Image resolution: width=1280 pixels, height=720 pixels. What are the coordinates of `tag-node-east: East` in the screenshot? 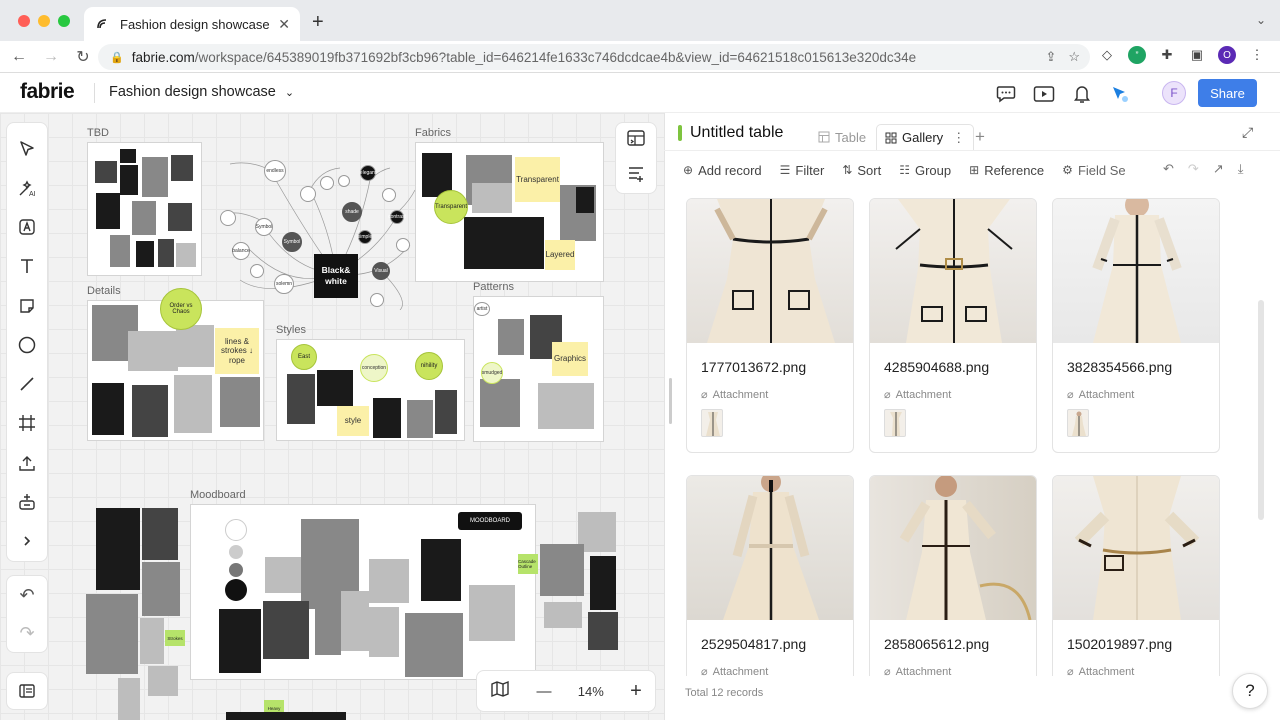 It's located at (304, 357).